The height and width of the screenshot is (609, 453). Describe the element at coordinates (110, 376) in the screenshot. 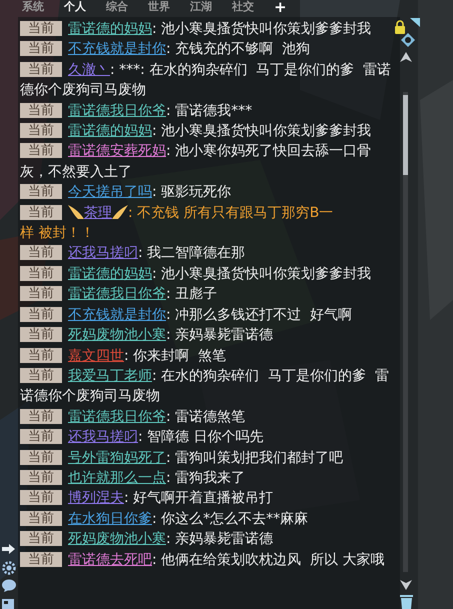

I see `player-name-link: 我爱马丁老师` at that location.